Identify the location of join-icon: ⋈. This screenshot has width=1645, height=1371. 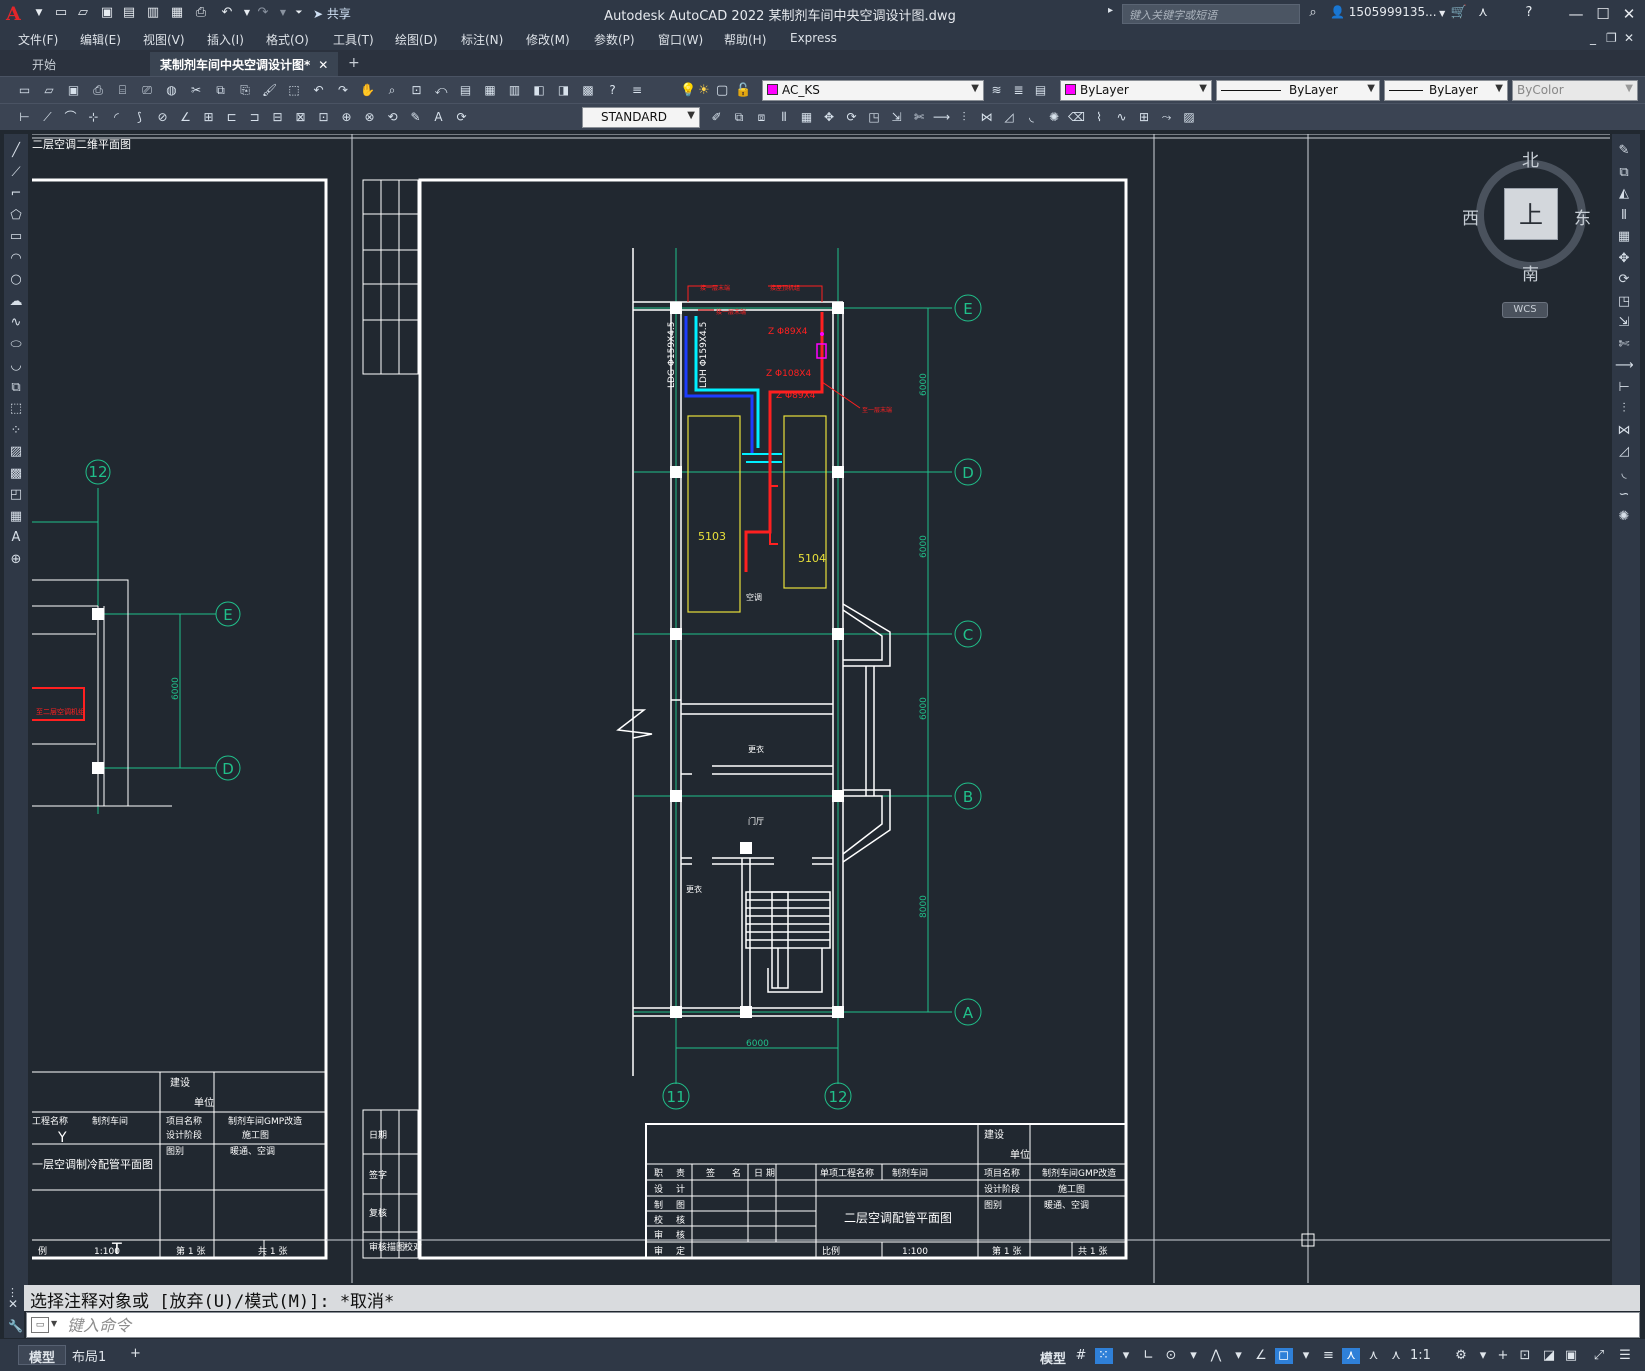
(986, 117).